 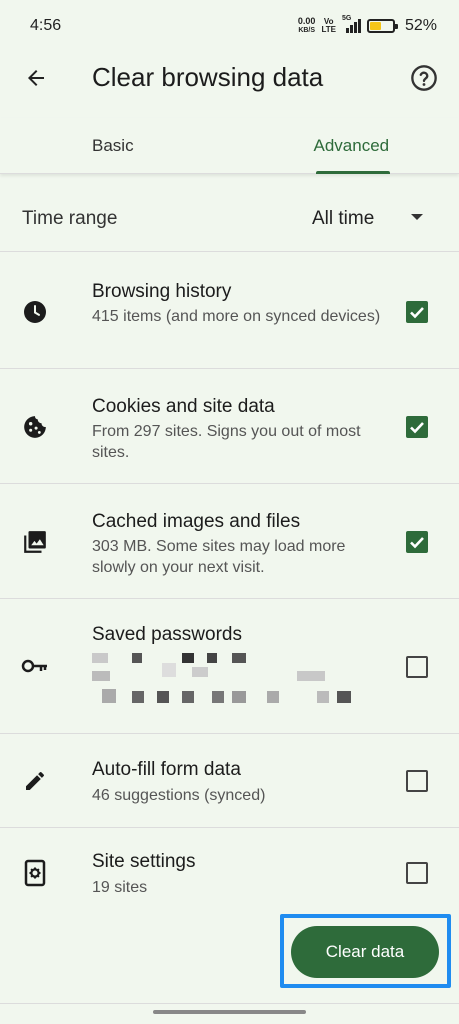 I want to click on saved-passwords-checkbox, so click(x=417, y=667).